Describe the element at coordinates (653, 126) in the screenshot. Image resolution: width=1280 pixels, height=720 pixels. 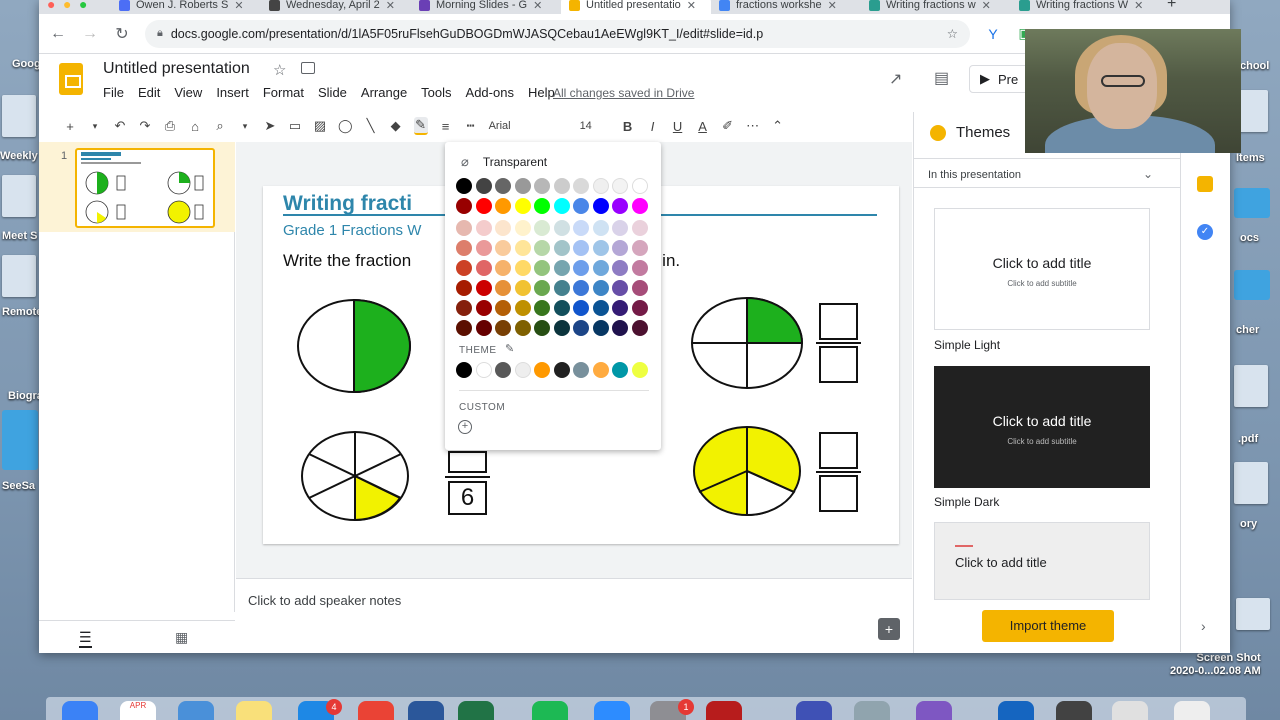
I see `italic-icon: I` at that location.